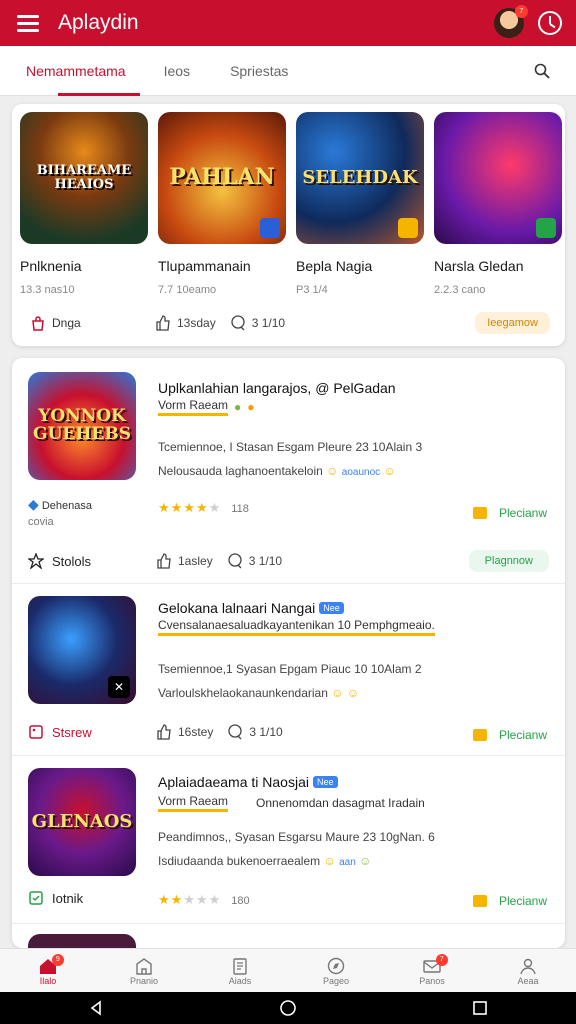 This screenshot has width=576, height=1024. I want to click on home-circle-icon, so click(288, 1008).